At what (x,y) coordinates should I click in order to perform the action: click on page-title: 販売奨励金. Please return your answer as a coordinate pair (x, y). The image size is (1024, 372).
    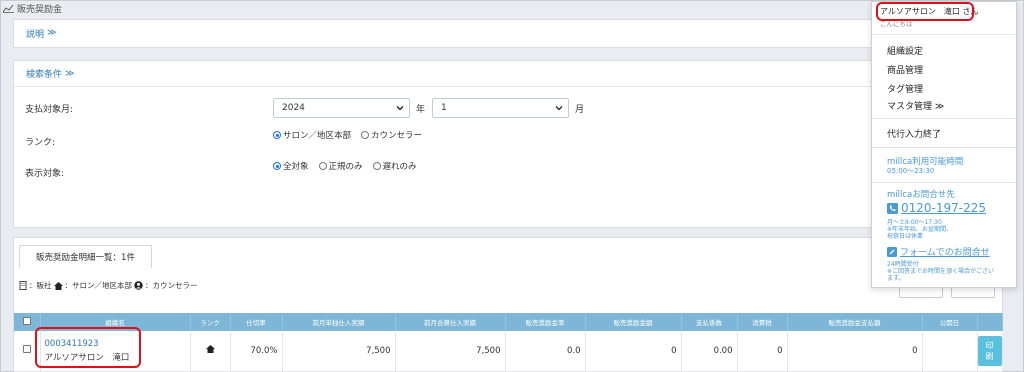
    Looking at the image, I should click on (40, 9).